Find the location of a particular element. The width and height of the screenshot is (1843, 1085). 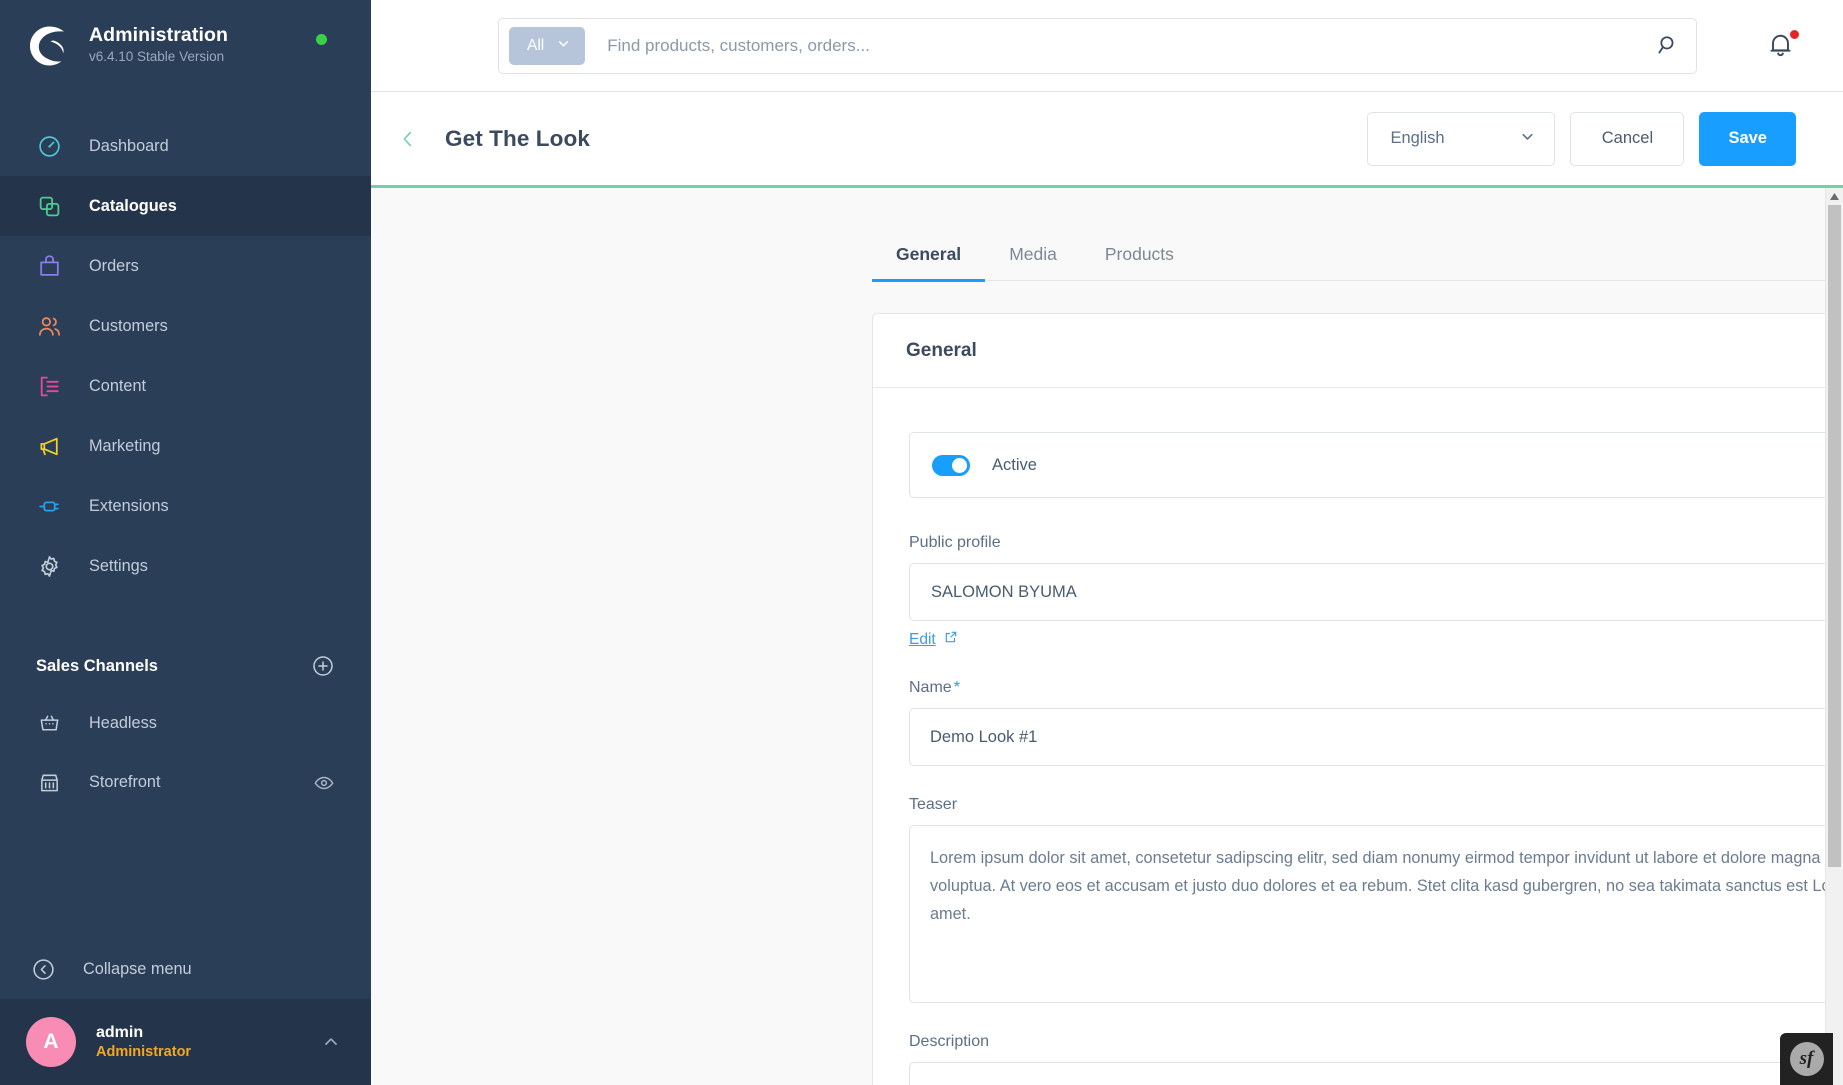

collapse-menu-label: Collapse menu is located at coordinates (137, 968).